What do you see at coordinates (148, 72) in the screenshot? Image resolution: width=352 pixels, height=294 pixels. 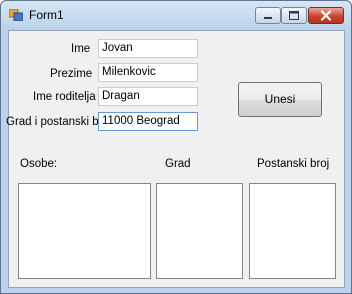 I see `prezime-field: Milenkovic` at bounding box center [148, 72].